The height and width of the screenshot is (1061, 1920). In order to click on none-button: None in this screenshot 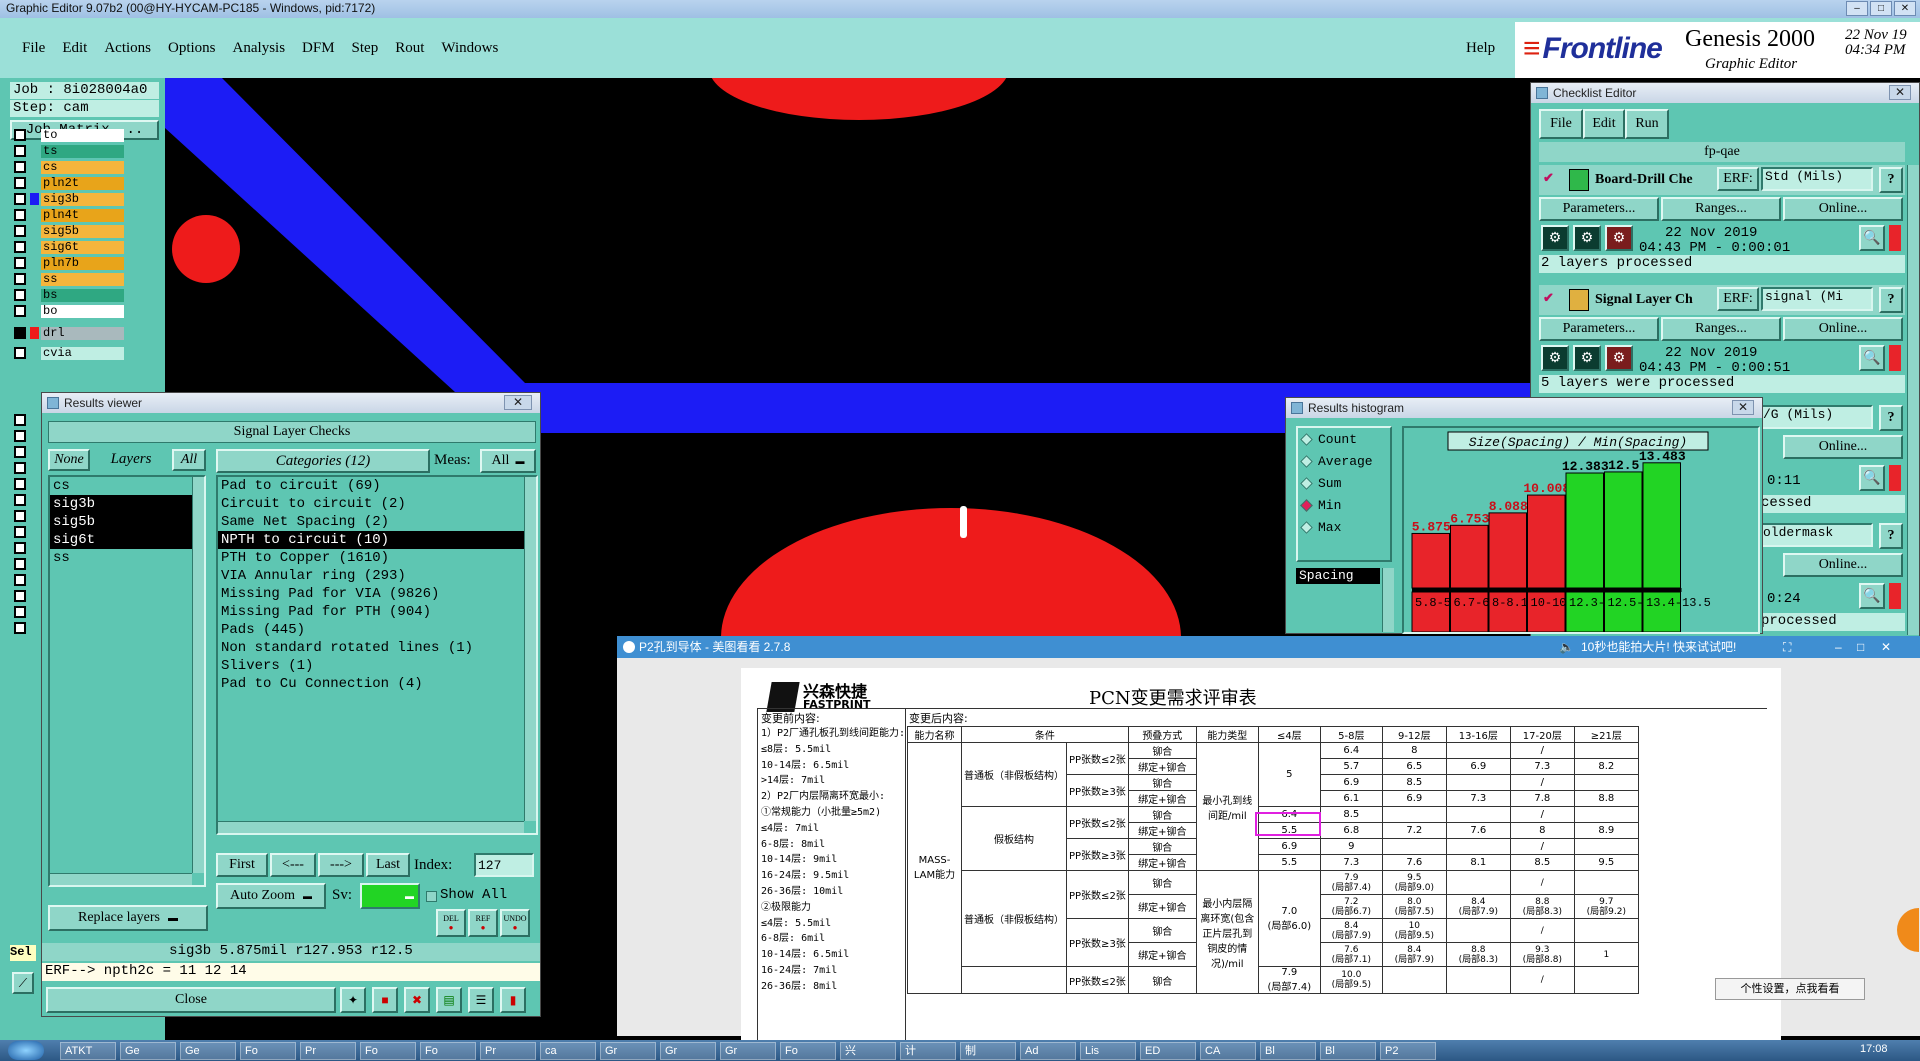, I will do `click(69, 460)`.